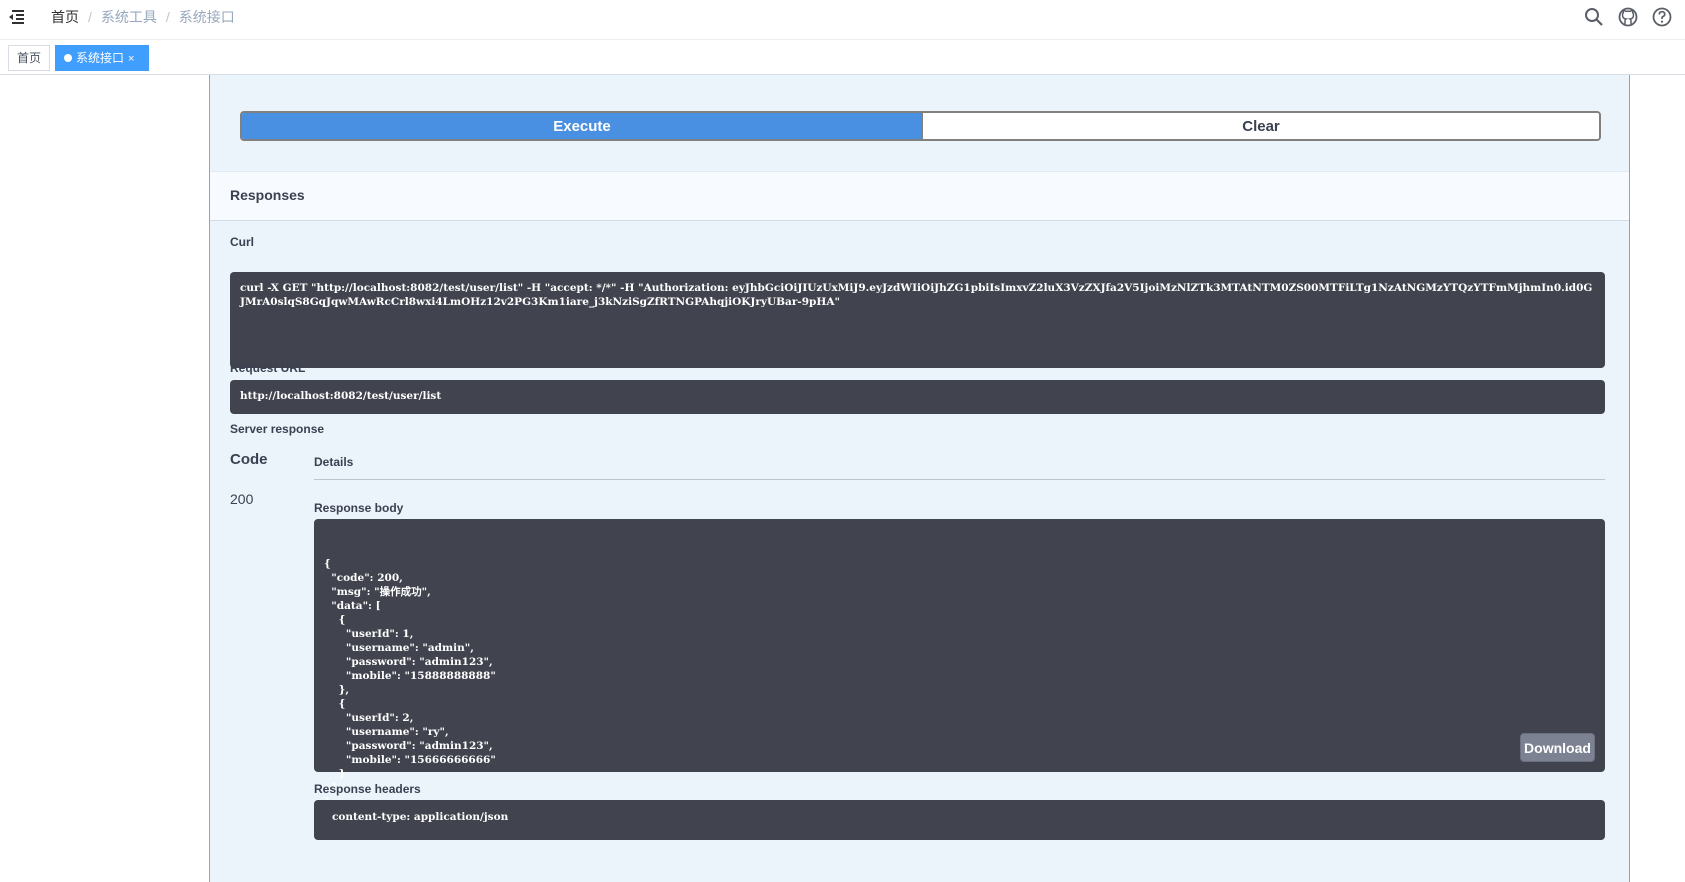  What do you see at coordinates (206, 17) in the screenshot?
I see `breadcrumb-system-api: 系统接口` at bounding box center [206, 17].